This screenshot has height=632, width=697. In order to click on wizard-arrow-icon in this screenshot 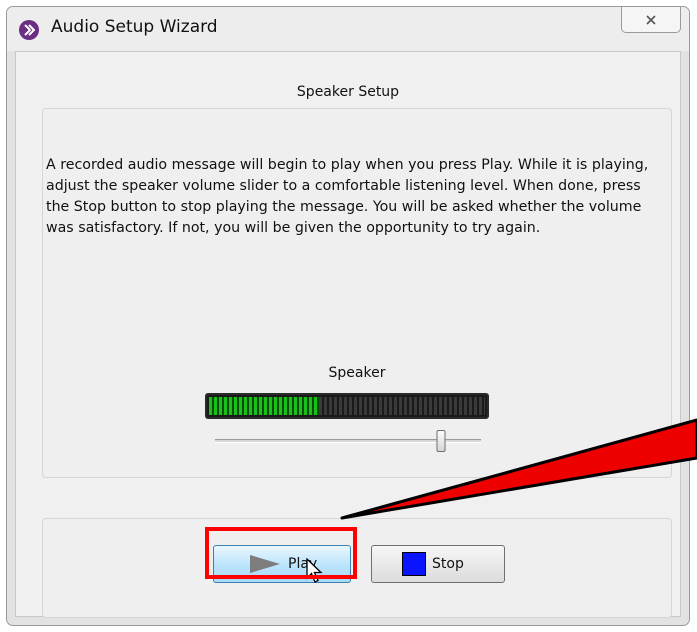, I will do `click(29, 30)`.